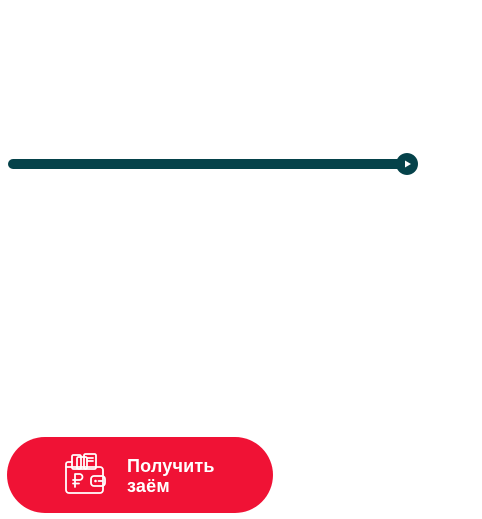  I want to click on slider-fill, so click(207, 164).